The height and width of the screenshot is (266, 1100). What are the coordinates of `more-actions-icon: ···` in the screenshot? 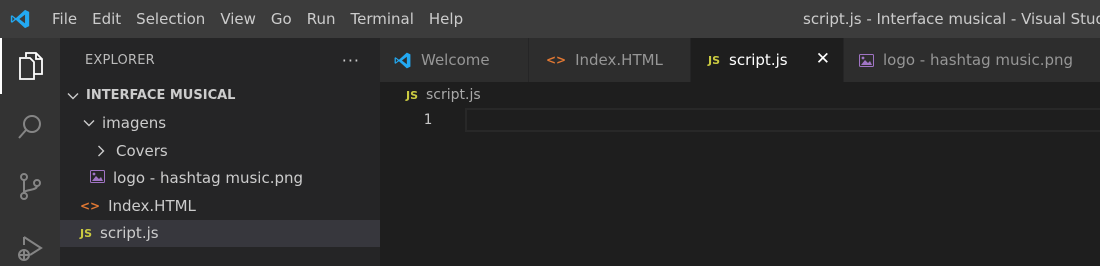 It's located at (351, 60).